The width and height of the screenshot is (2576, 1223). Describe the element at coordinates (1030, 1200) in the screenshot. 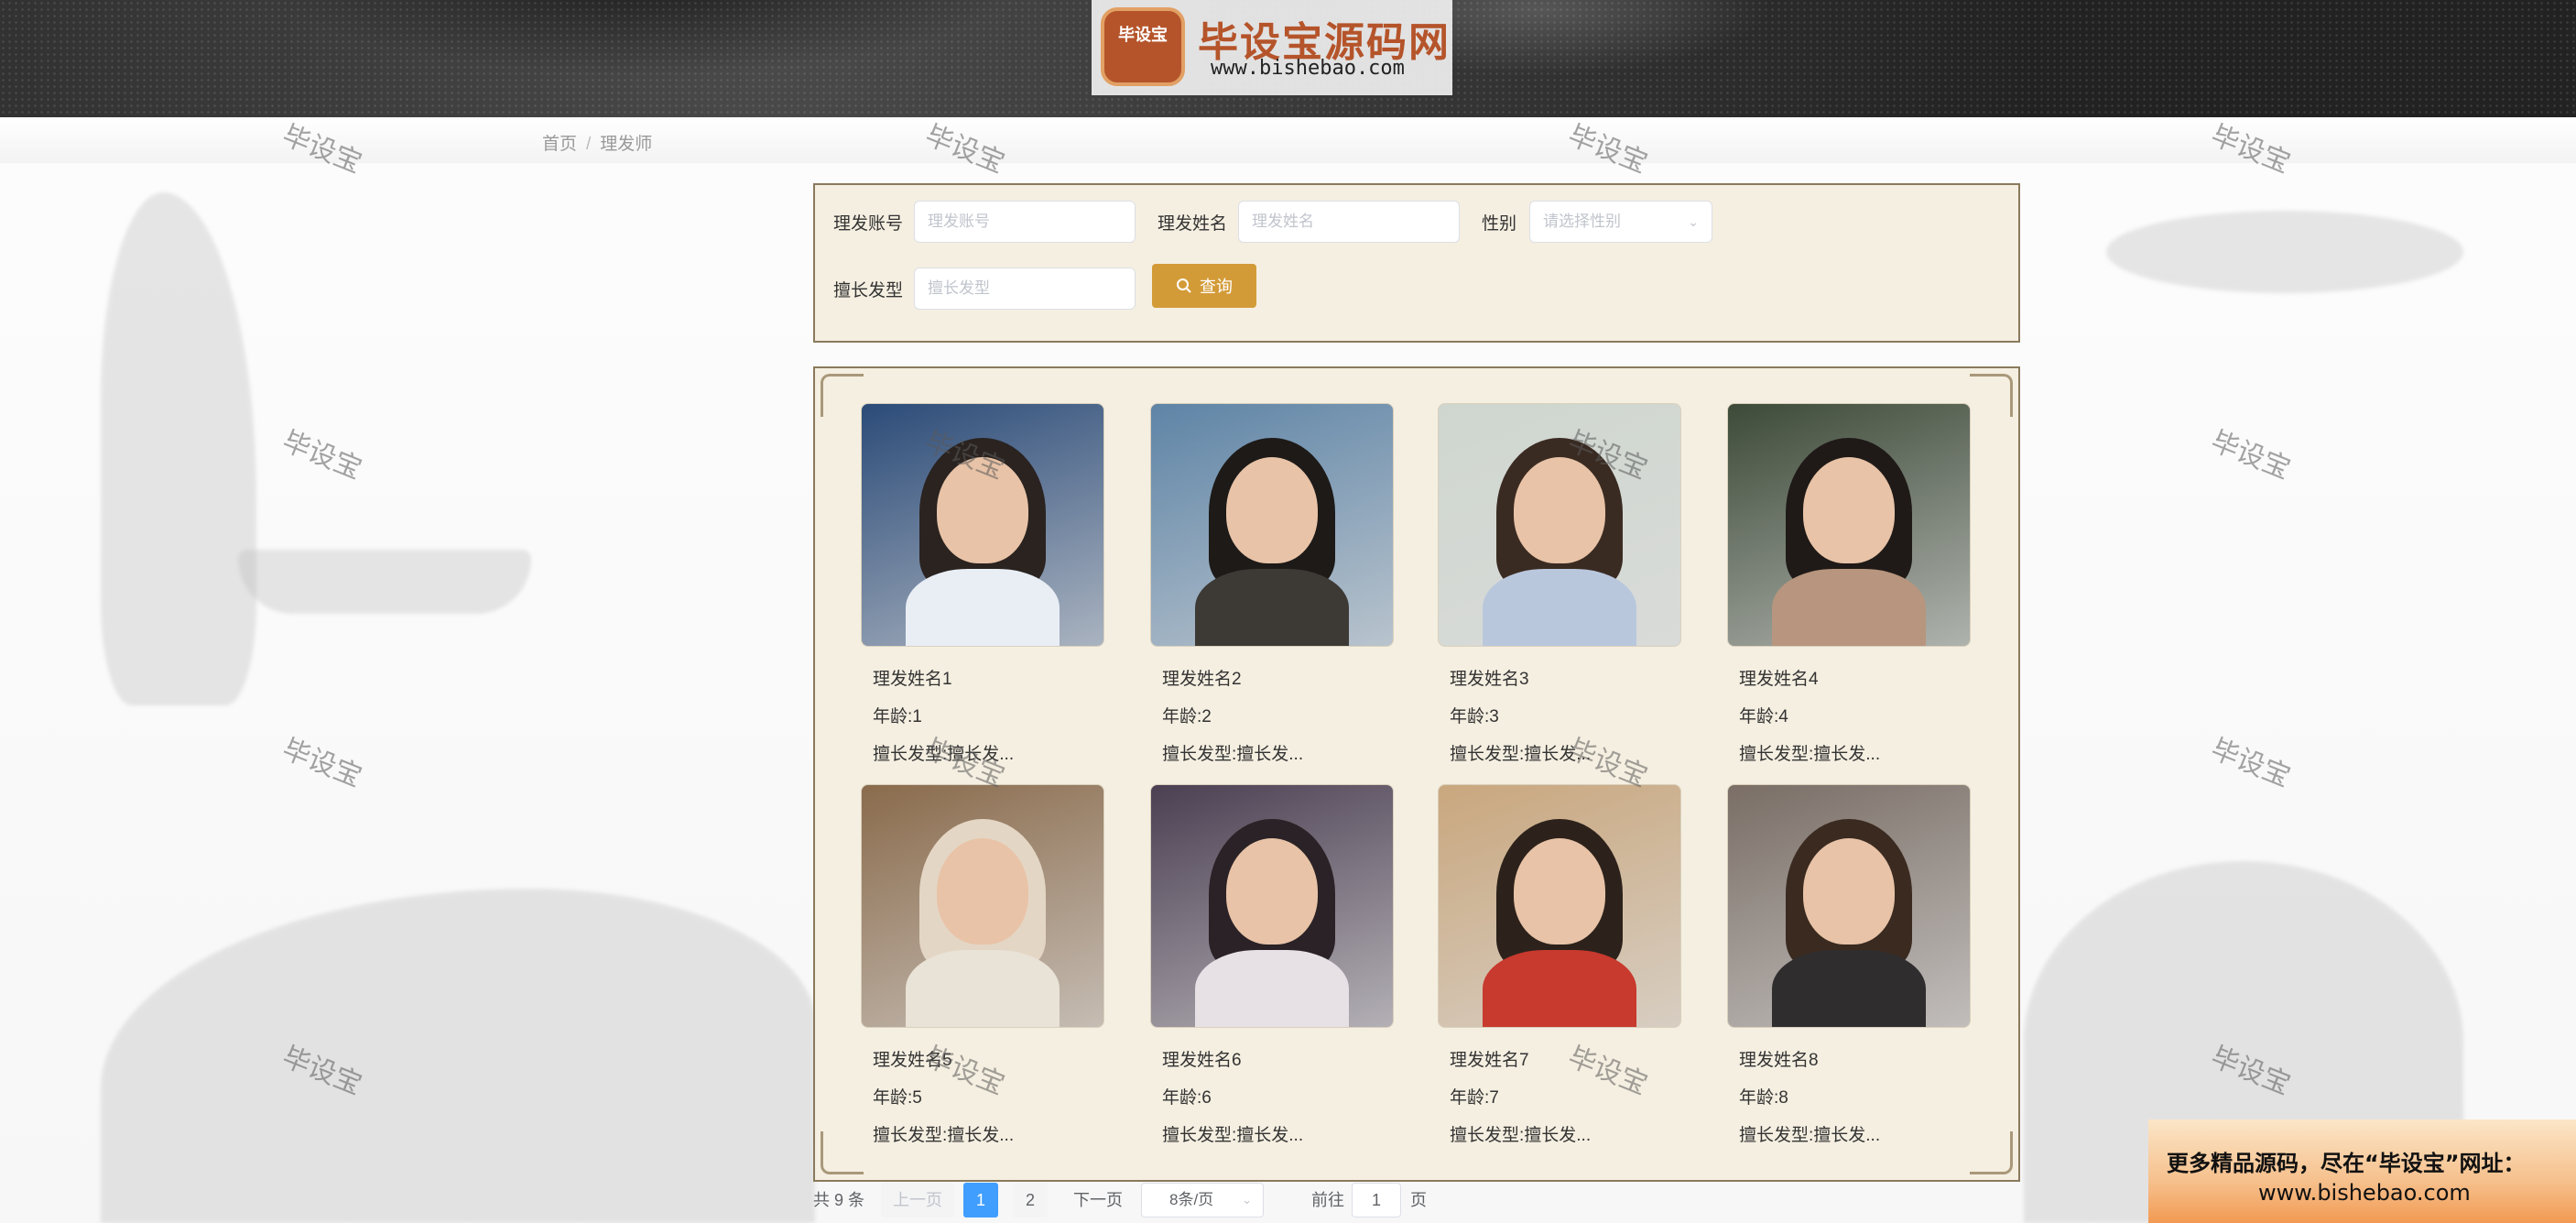

I see `page-button-2: 2` at that location.